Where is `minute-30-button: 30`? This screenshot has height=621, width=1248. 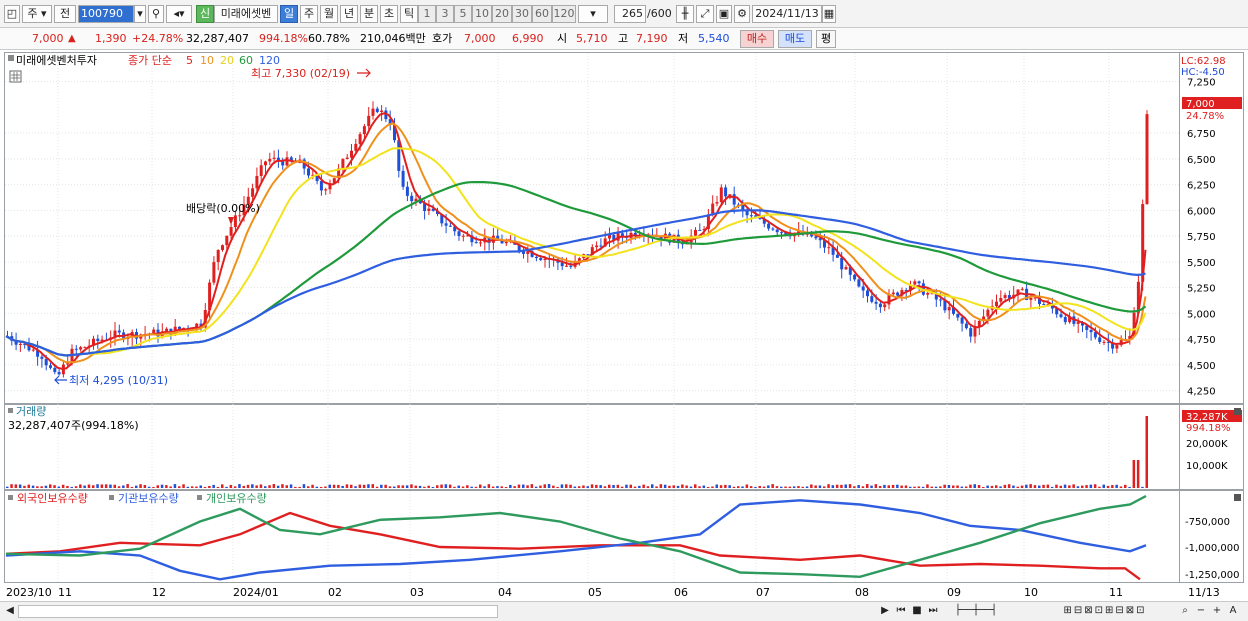 minute-30-button: 30 is located at coordinates (522, 14).